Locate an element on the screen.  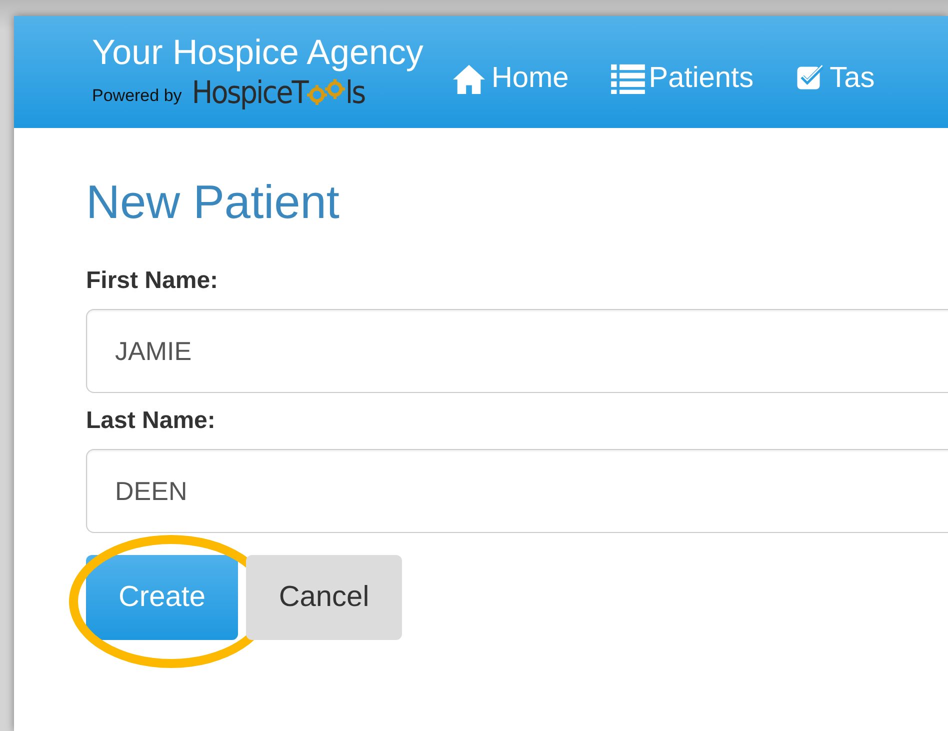
agency-name: Your Hospice Agency is located at coordinates (258, 53).